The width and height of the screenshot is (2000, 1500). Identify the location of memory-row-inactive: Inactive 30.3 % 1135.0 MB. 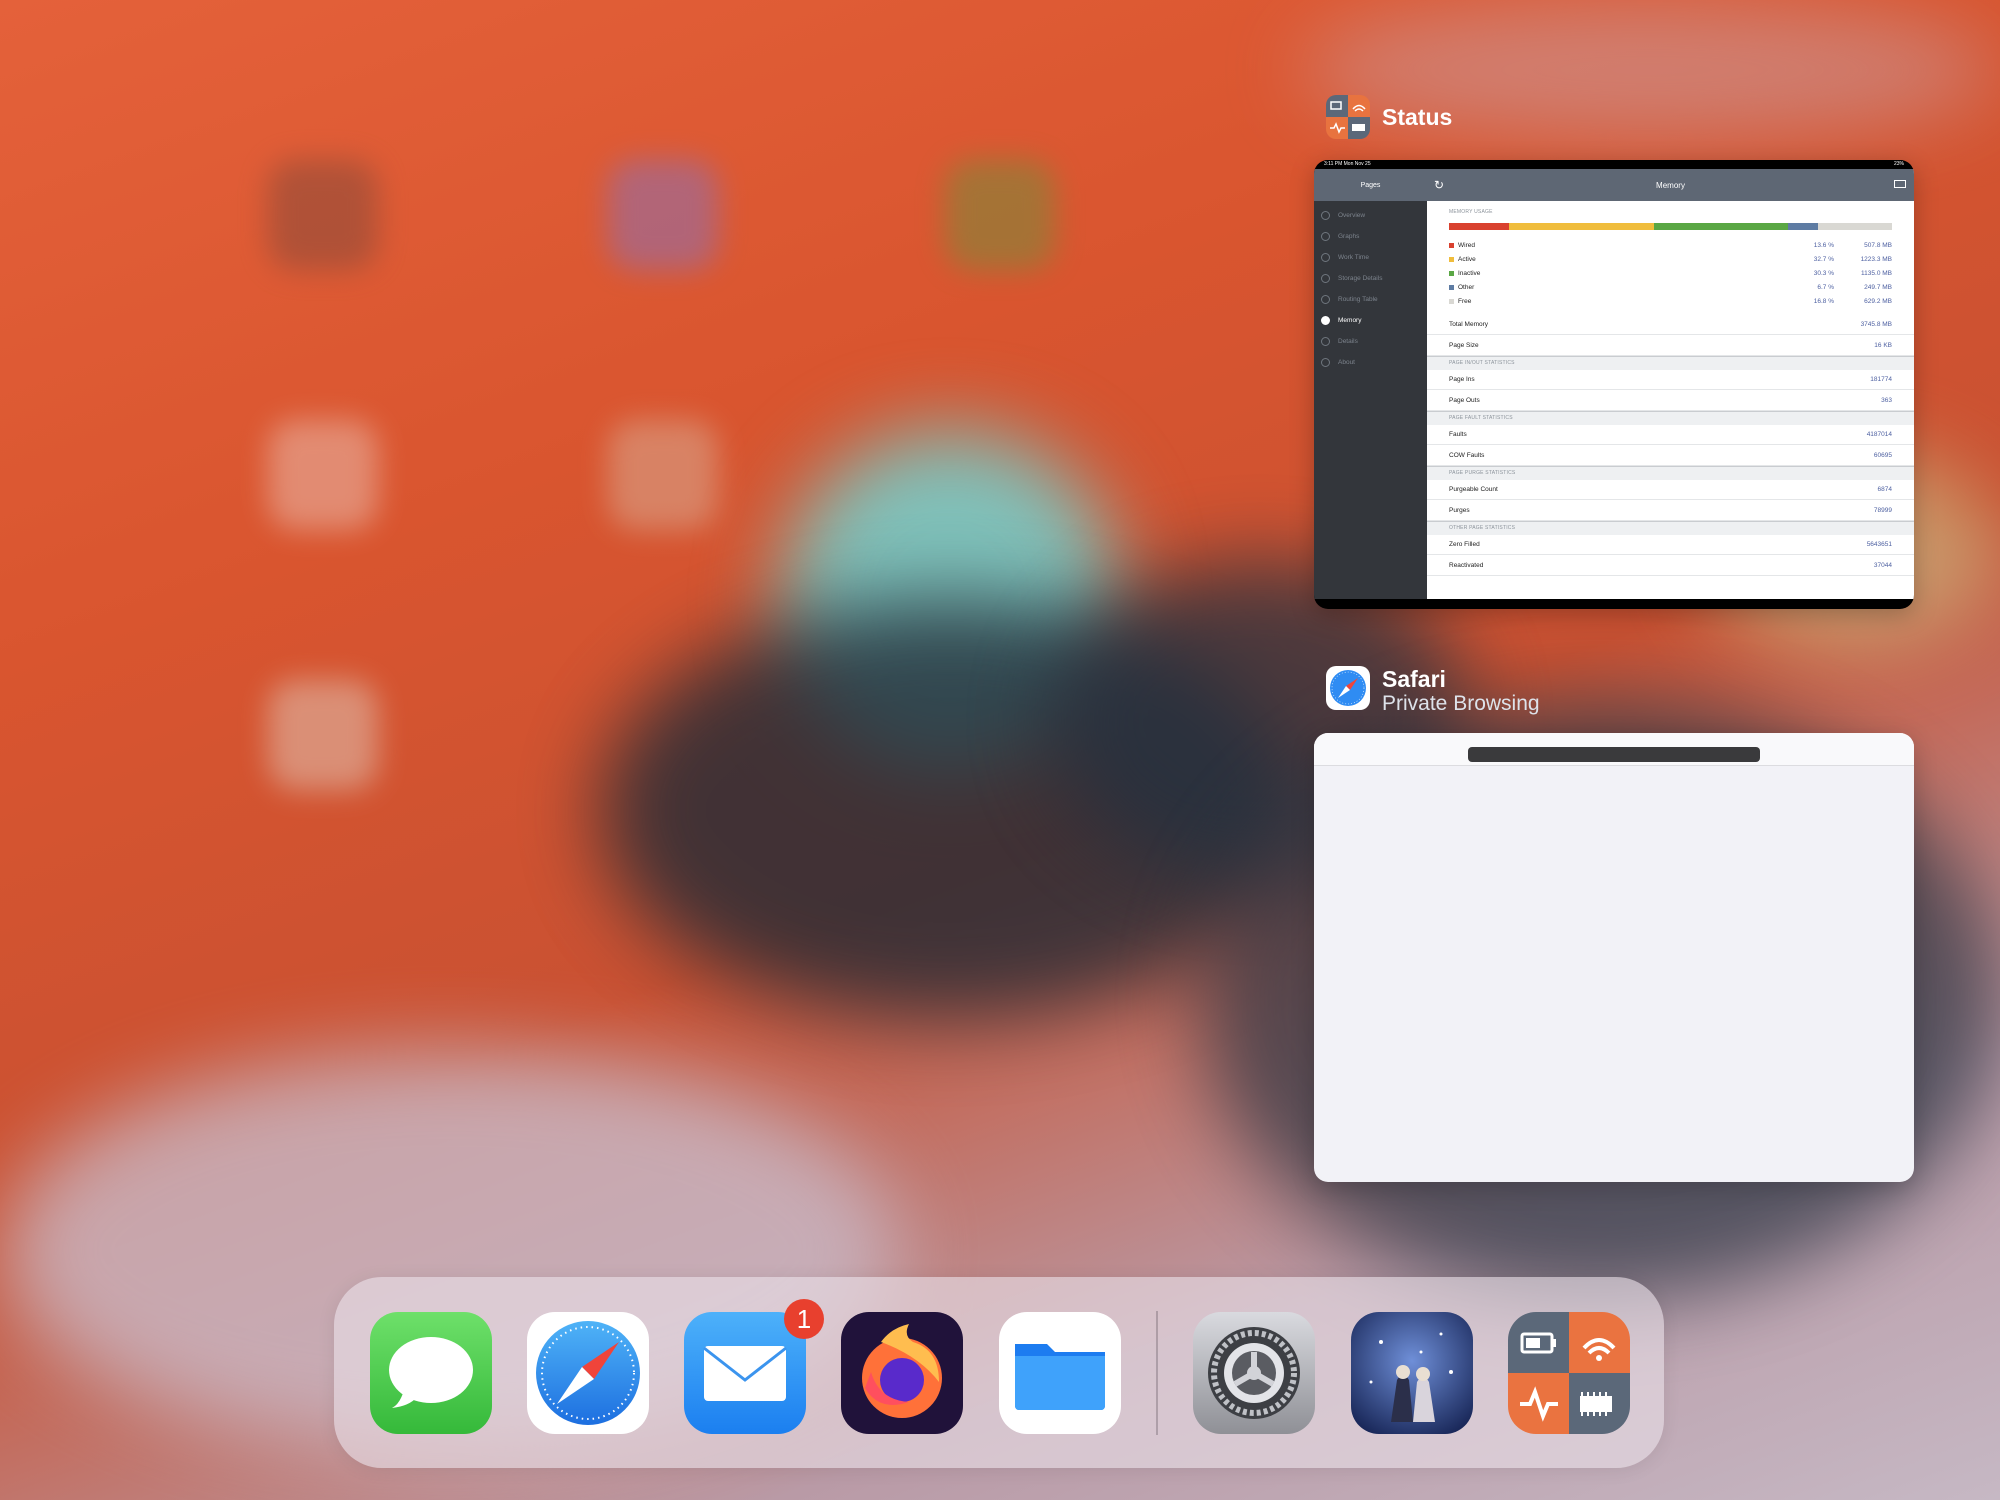
(1670, 273).